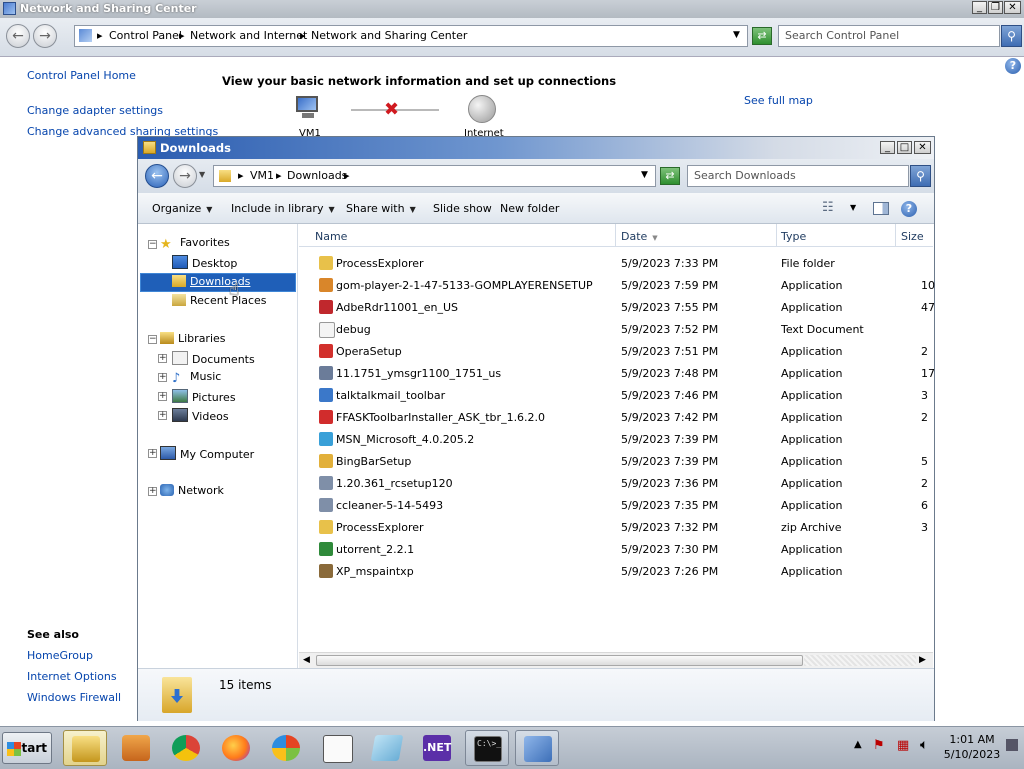  What do you see at coordinates (283, 208) in the screenshot?
I see `include-in-library-button: Include in library ▼` at bounding box center [283, 208].